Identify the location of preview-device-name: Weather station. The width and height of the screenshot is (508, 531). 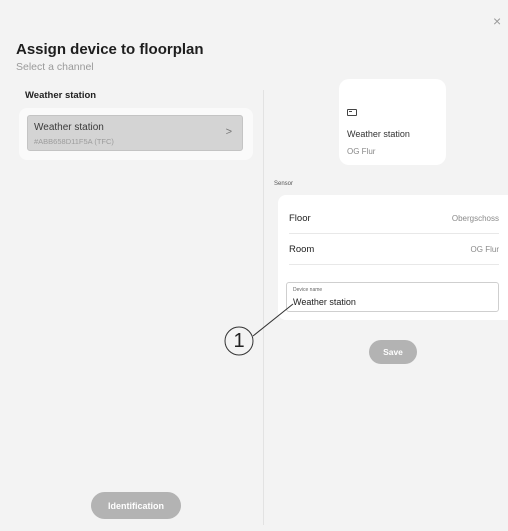
(378, 134).